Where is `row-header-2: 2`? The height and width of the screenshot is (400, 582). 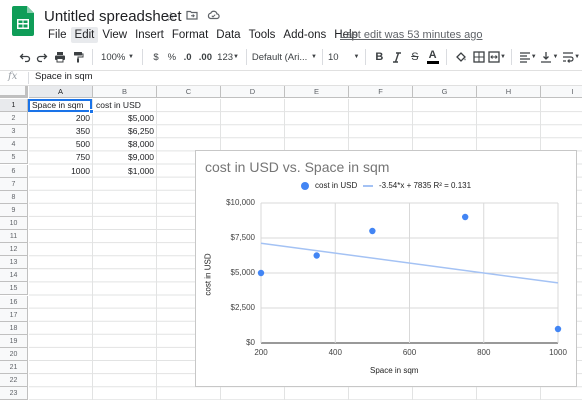 row-header-2: 2 is located at coordinates (14, 119).